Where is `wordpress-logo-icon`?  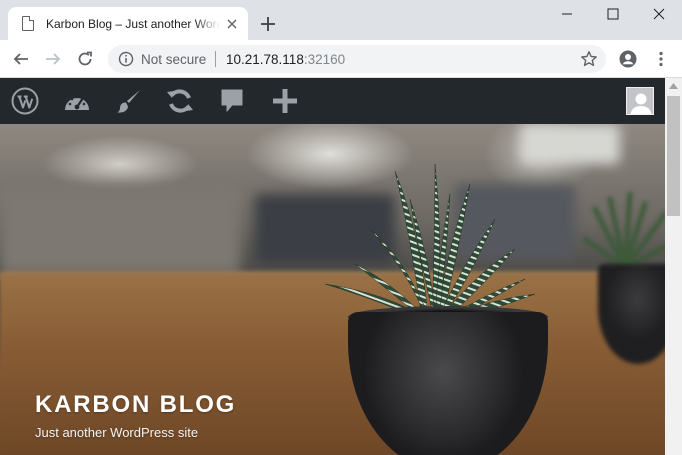 wordpress-logo-icon is located at coordinates (25, 101).